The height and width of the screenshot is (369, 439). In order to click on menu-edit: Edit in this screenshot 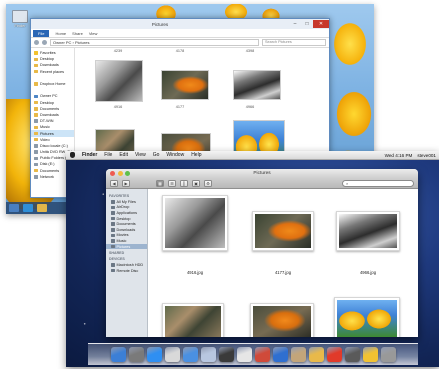, I will do `click(123, 155)`.